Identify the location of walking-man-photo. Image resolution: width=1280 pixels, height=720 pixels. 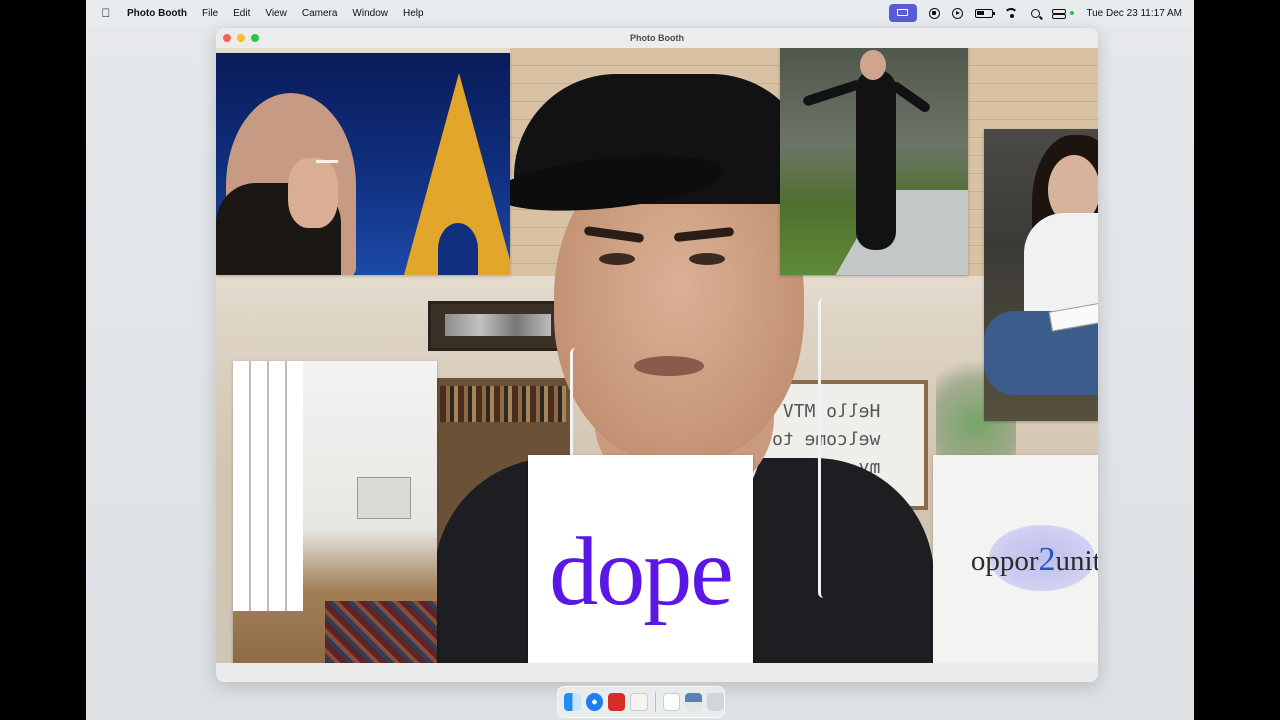
(874, 161).